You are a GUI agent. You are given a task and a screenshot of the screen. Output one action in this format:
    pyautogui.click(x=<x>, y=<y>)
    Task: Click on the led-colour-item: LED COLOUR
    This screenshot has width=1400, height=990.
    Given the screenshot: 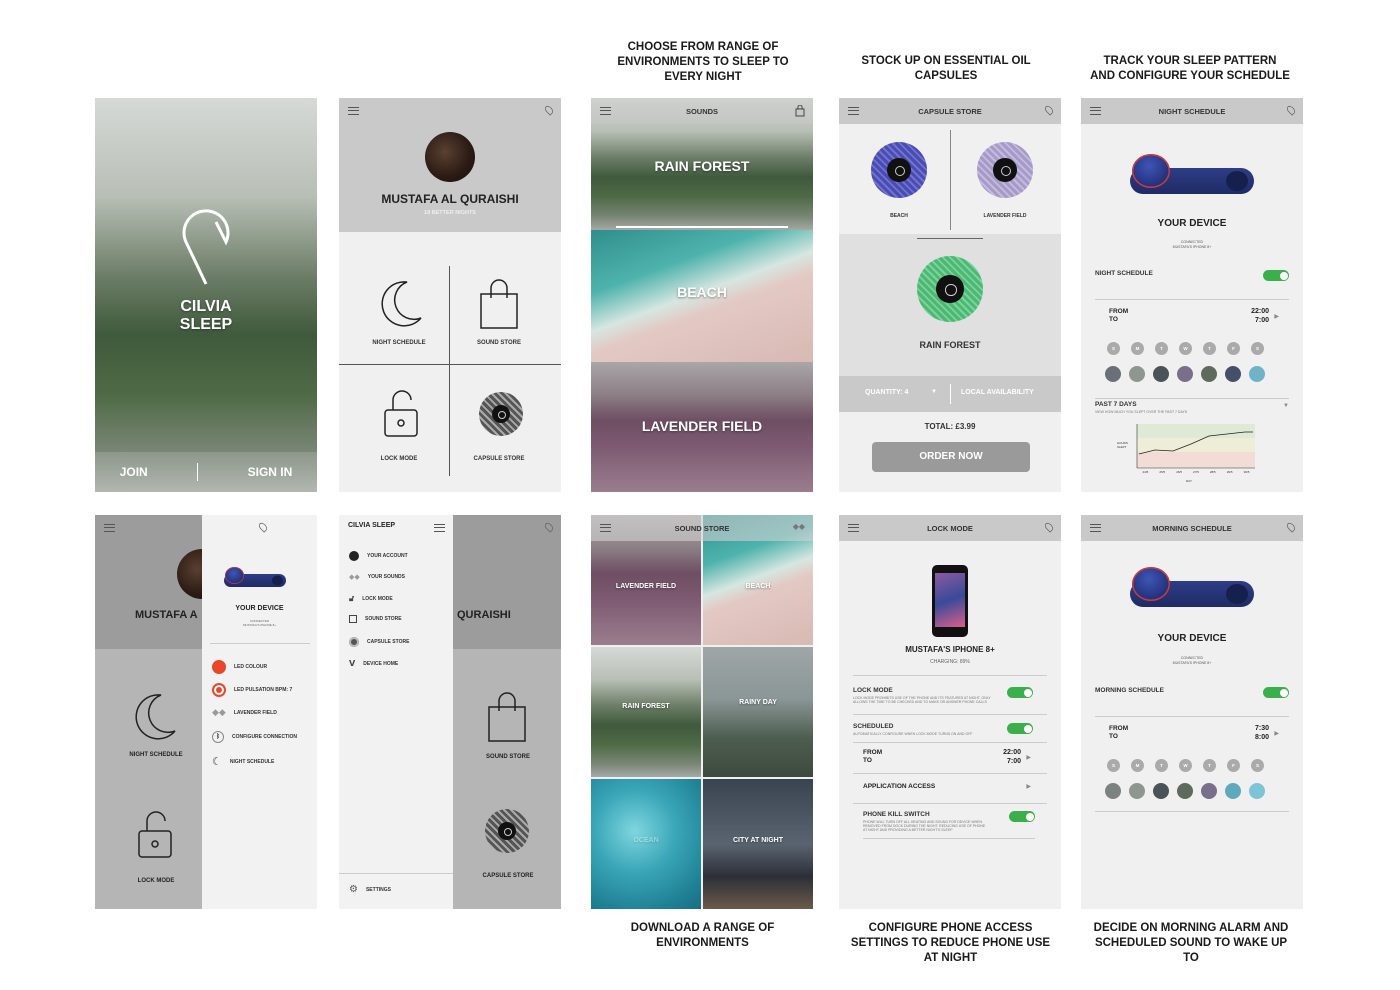 What is the action you would take?
    pyautogui.click(x=239, y=667)
    